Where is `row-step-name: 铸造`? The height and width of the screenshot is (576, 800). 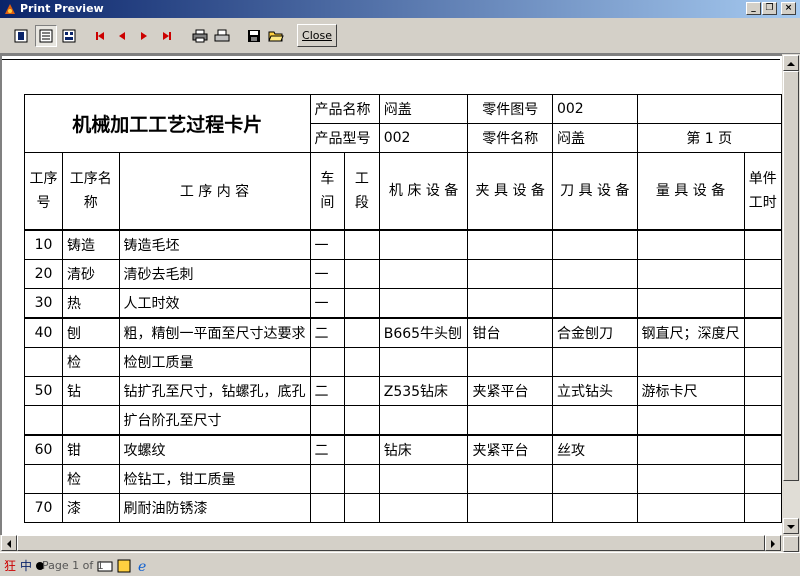
row-step-name: 铸造 is located at coordinates (91, 244).